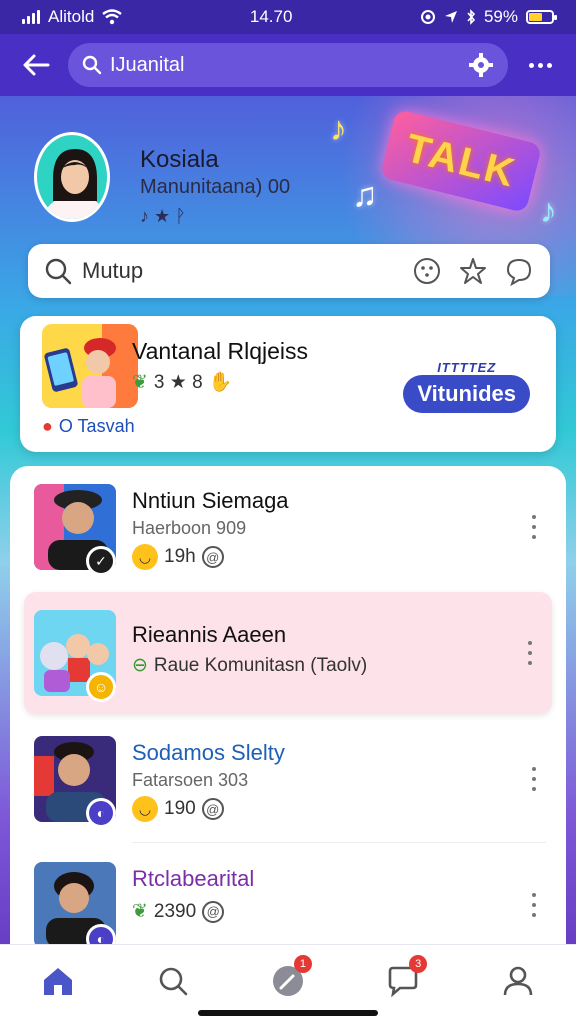 The width and height of the screenshot is (576, 1024). I want to click on status-badge: ✓, so click(101, 561).